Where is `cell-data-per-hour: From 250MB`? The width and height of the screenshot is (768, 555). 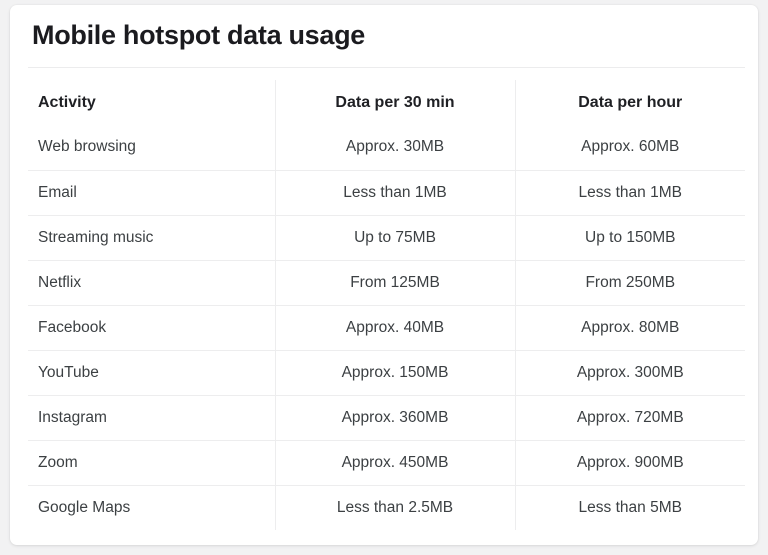 cell-data-per-hour: From 250MB is located at coordinates (629, 283).